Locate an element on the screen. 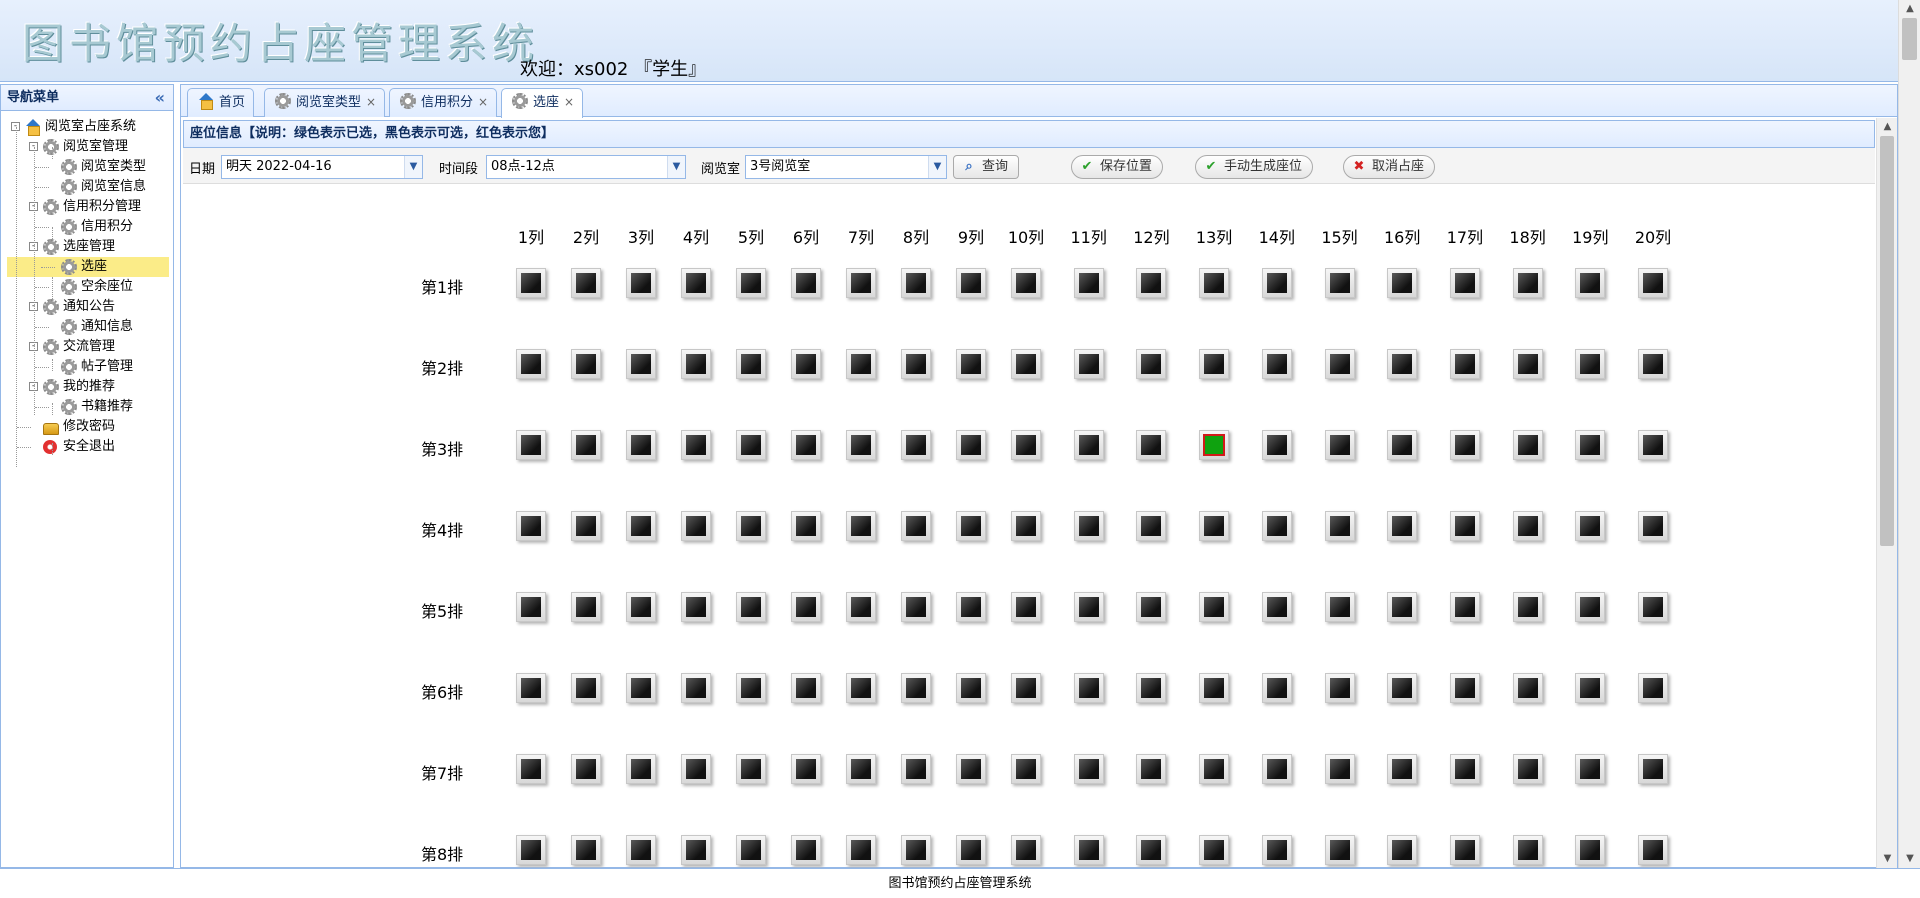 The width and height of the screenshot is (1920, 898). generate-seats-button: ✔ 手动生成座位 is located at coordinates (1254, 167).